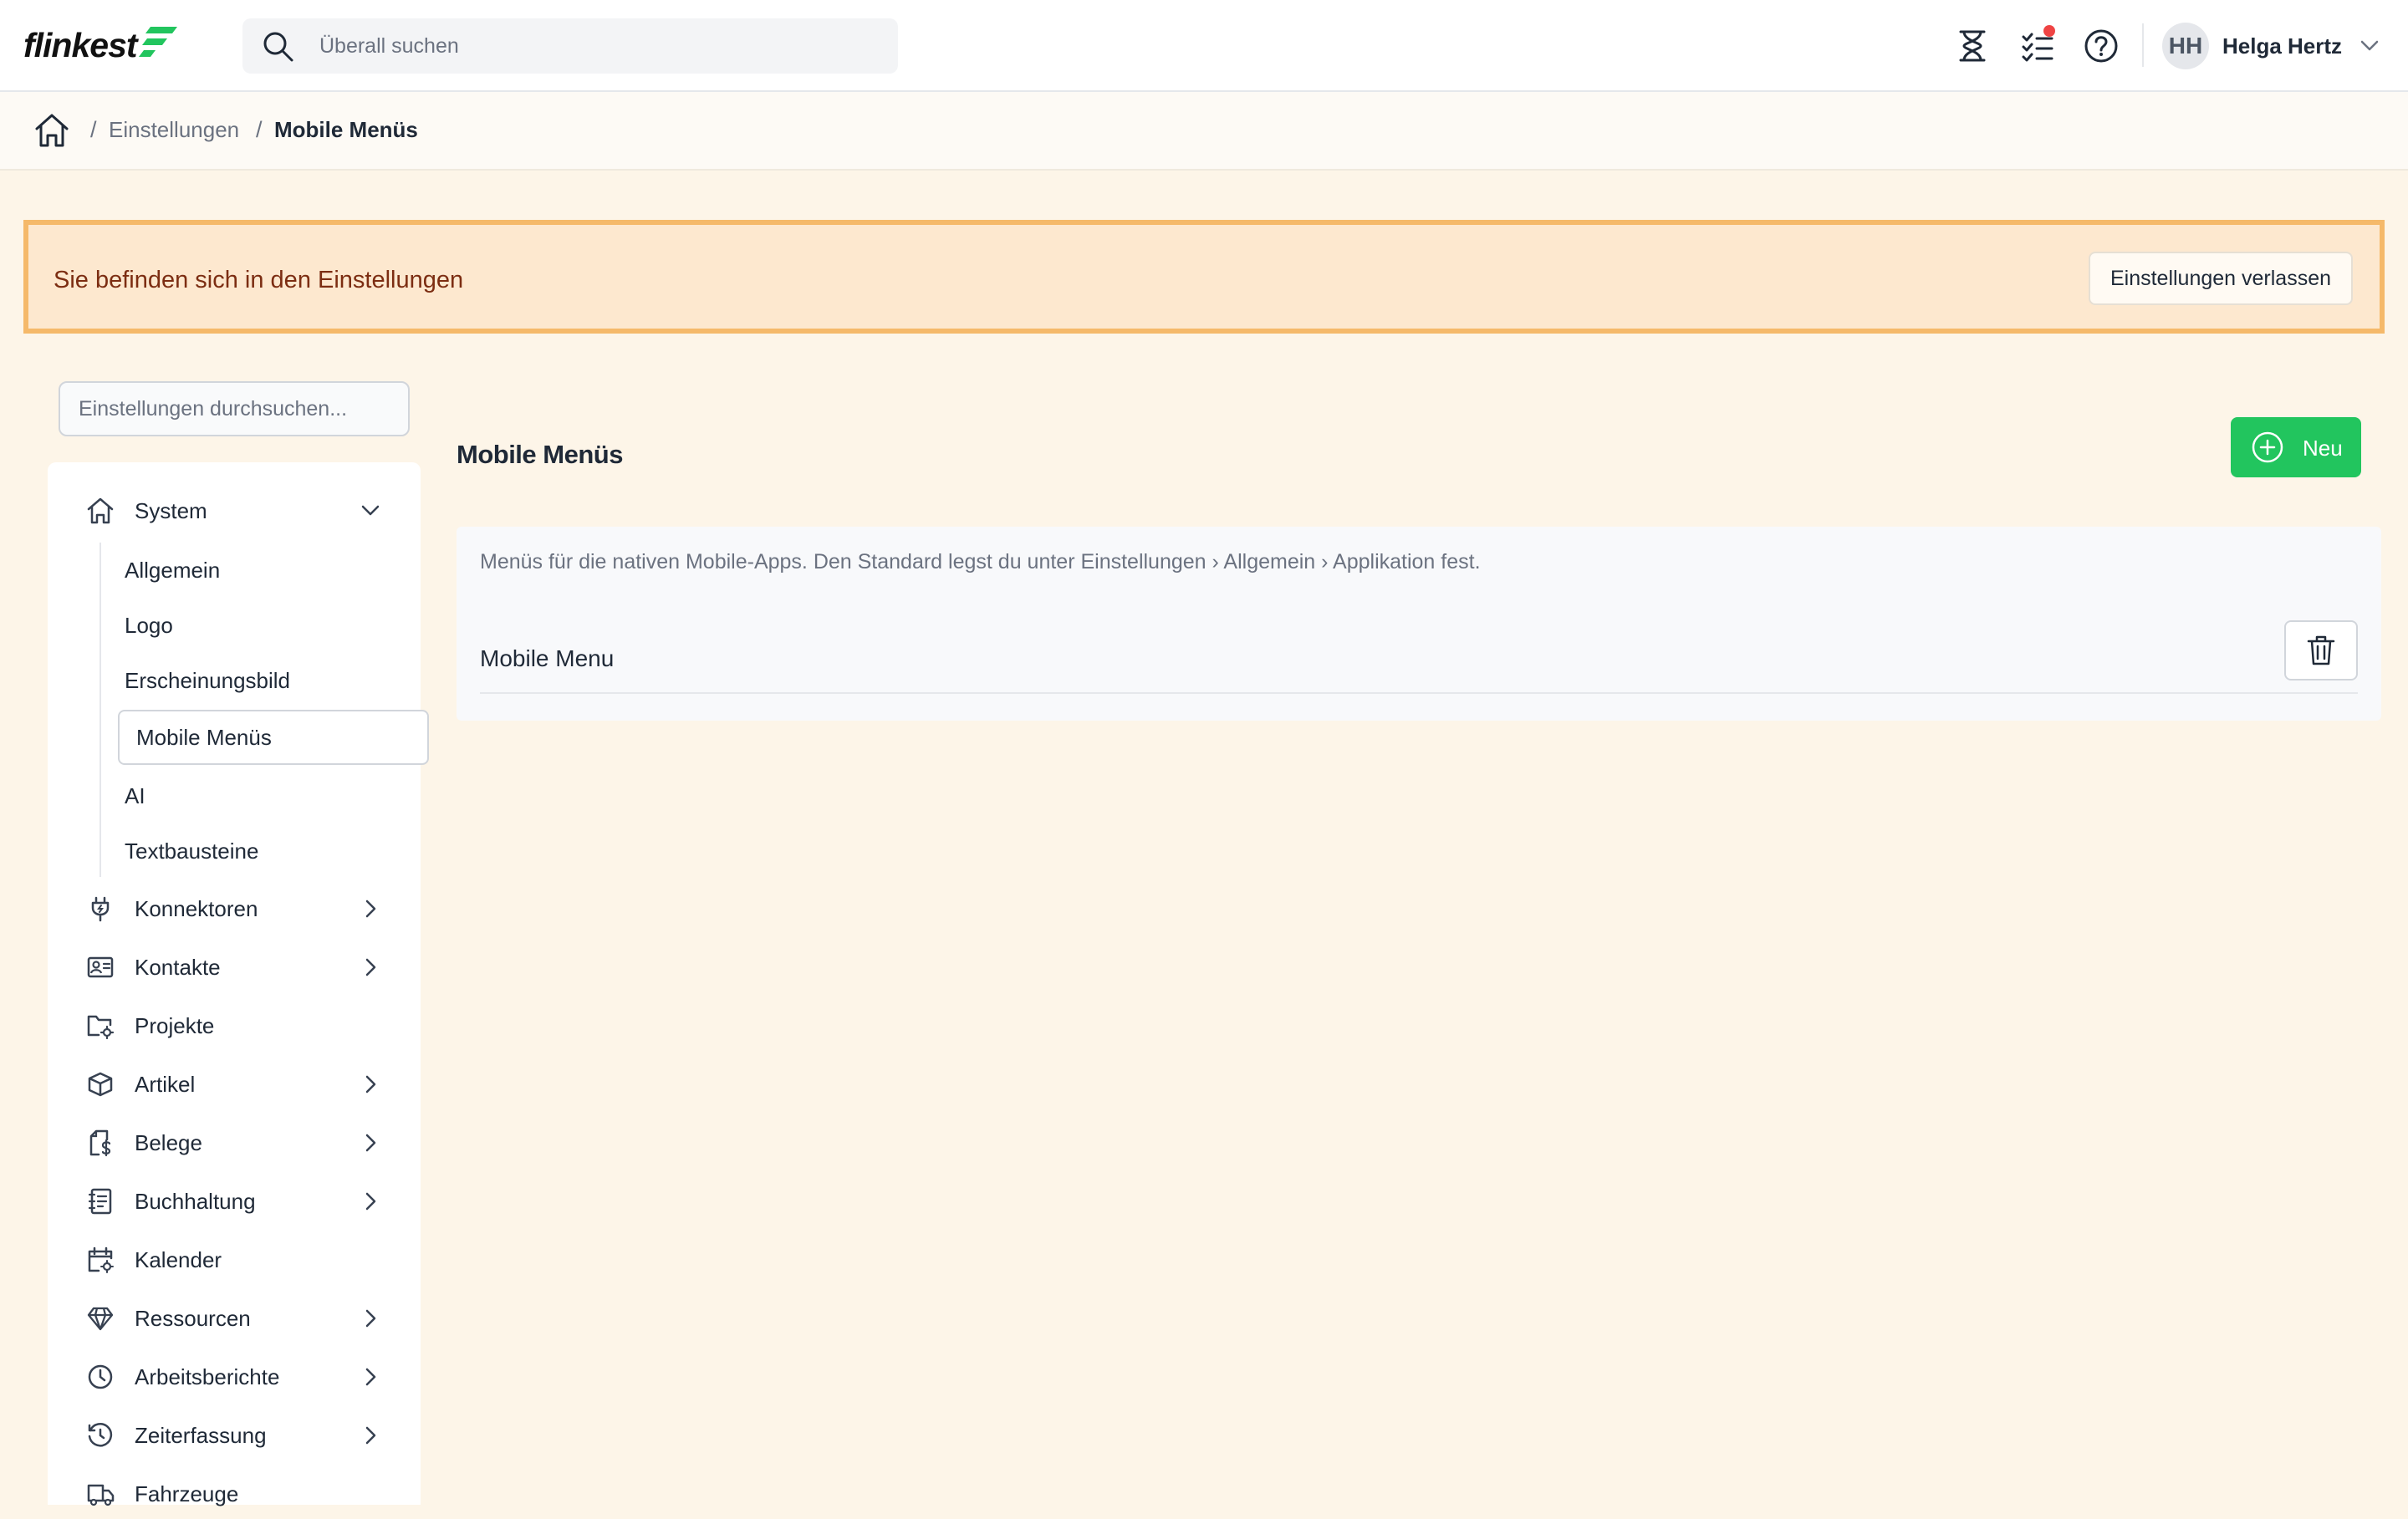 The height and width of the screenshot is (1519, 2408). Describe the element at coordinates (81, 44) in the screenshot. I see `logo-text: flinkest` at that location.